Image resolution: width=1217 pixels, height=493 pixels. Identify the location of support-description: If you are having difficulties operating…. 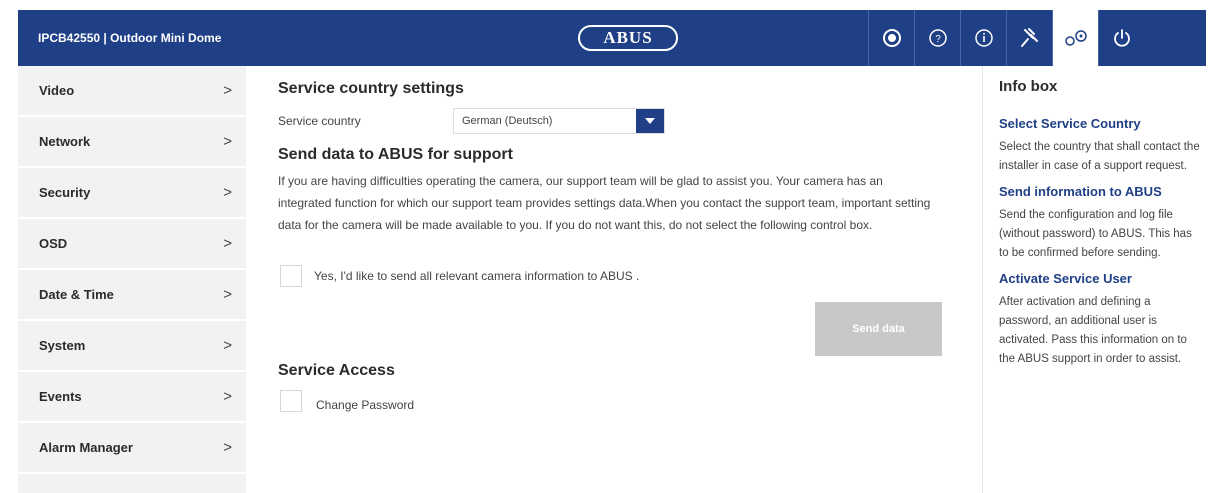
(604, 203).